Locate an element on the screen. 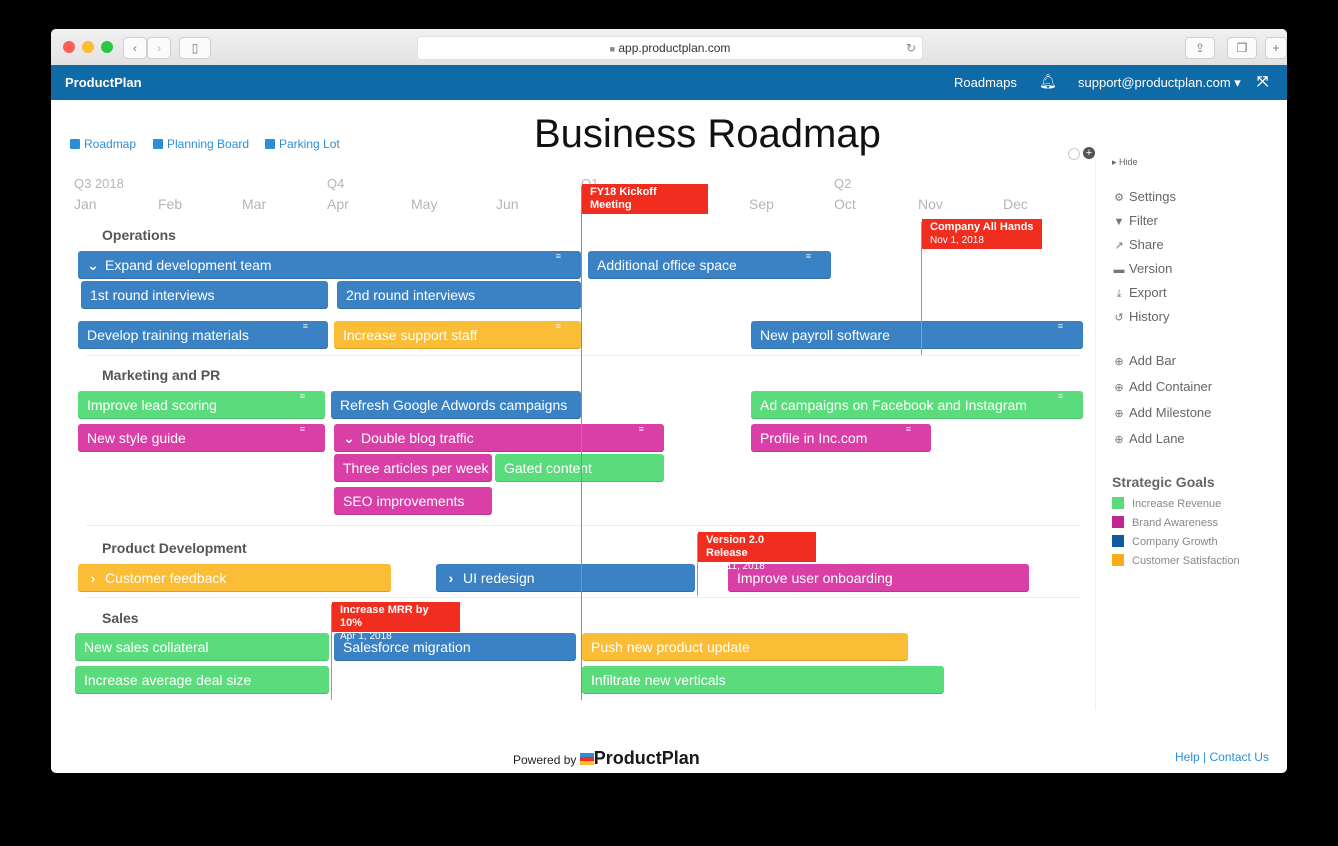 This screenshot has width=1338, height=846. milestone-date: Jun 30, 2018 is located at coordinates (619, 218).